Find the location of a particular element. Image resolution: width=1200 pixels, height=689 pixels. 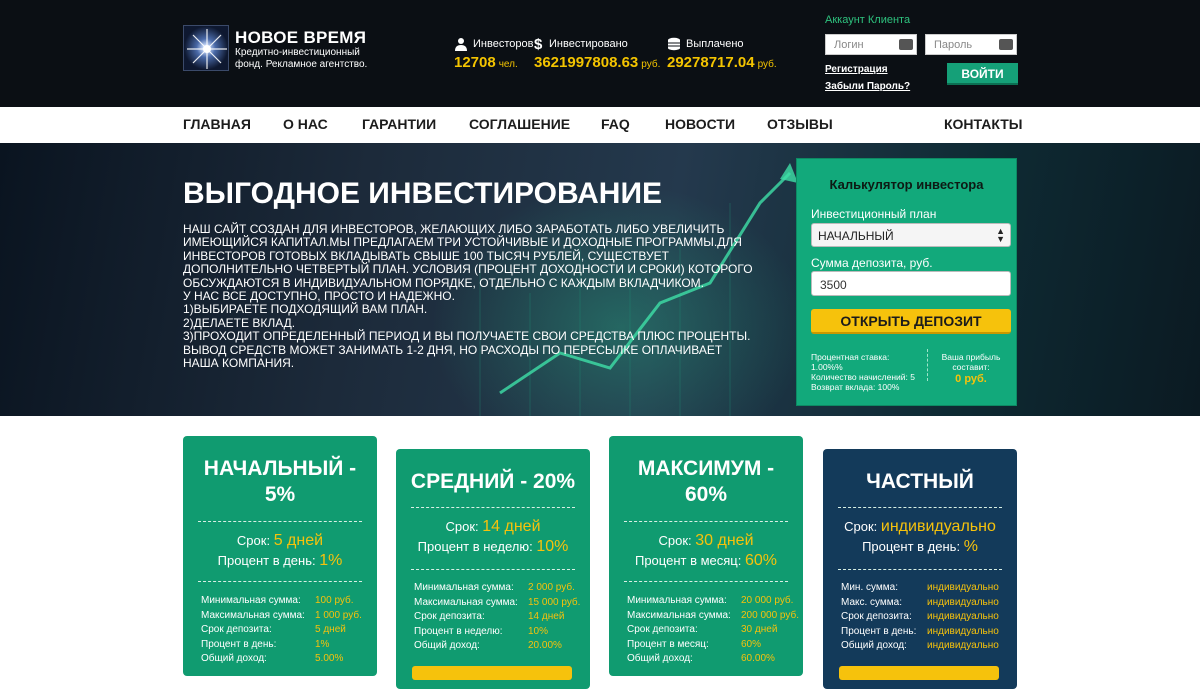

password-input: Пароль is located at coordinates (971, 44).